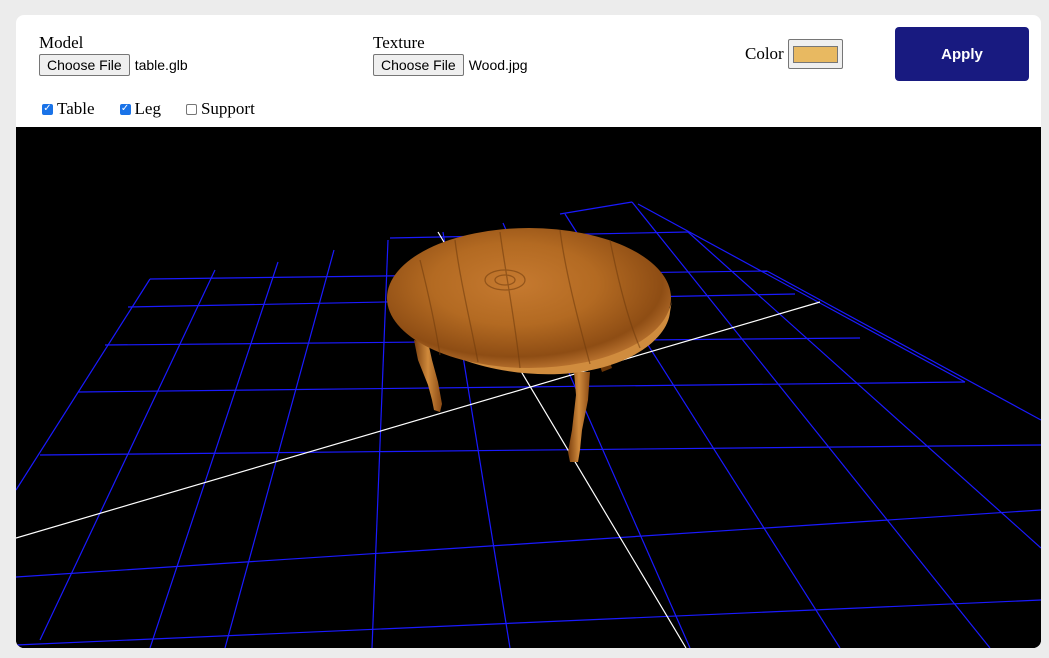 Image resolution: width=1049 pixels, height=658 pixels. What do you see at coordinates (161, 65) in the screenshot?
I see `model-file-name: table.glb` at bounding box center [161, 65].